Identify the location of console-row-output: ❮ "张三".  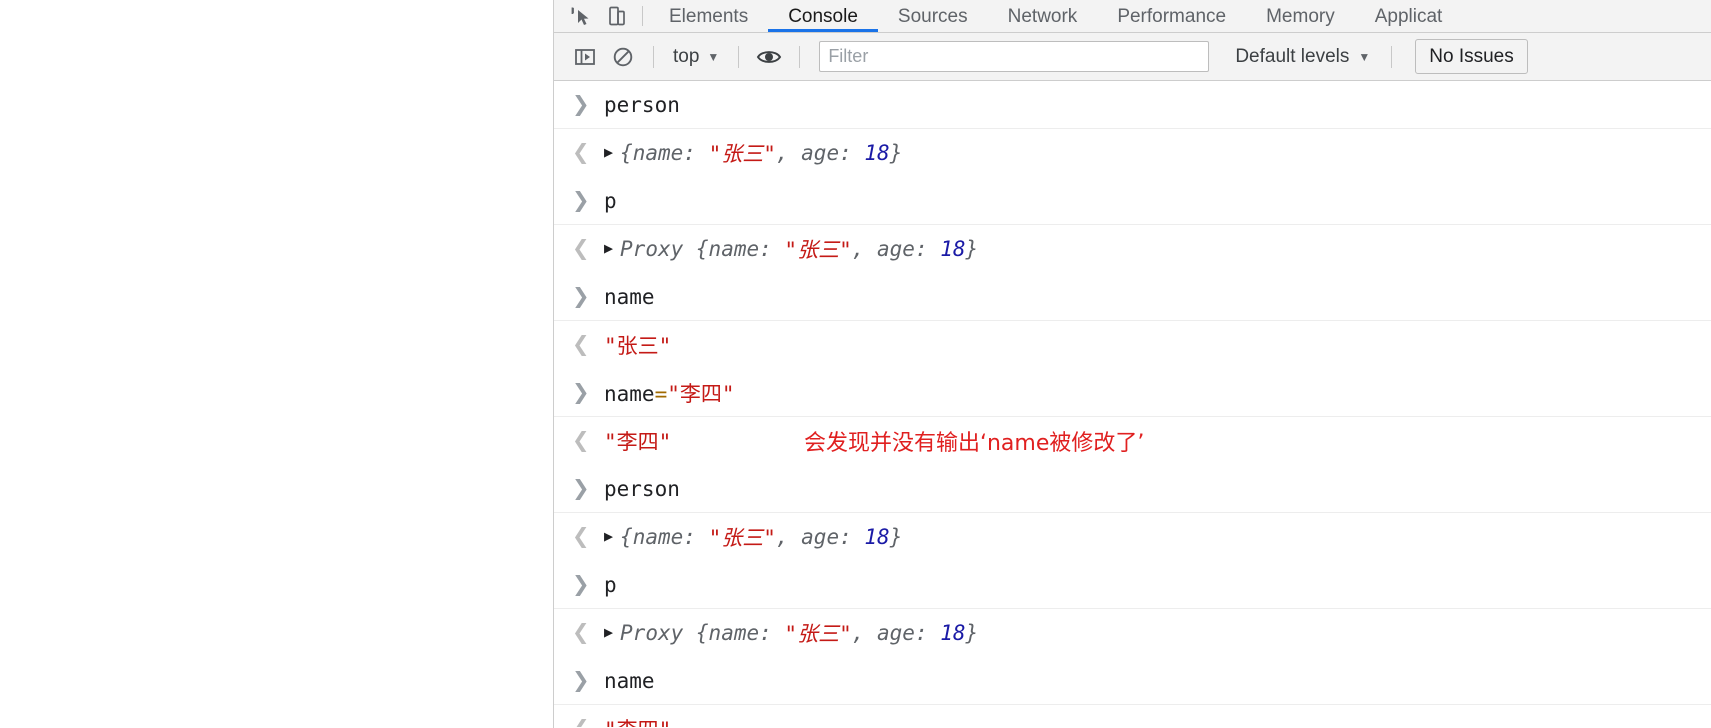
(1132, 345).